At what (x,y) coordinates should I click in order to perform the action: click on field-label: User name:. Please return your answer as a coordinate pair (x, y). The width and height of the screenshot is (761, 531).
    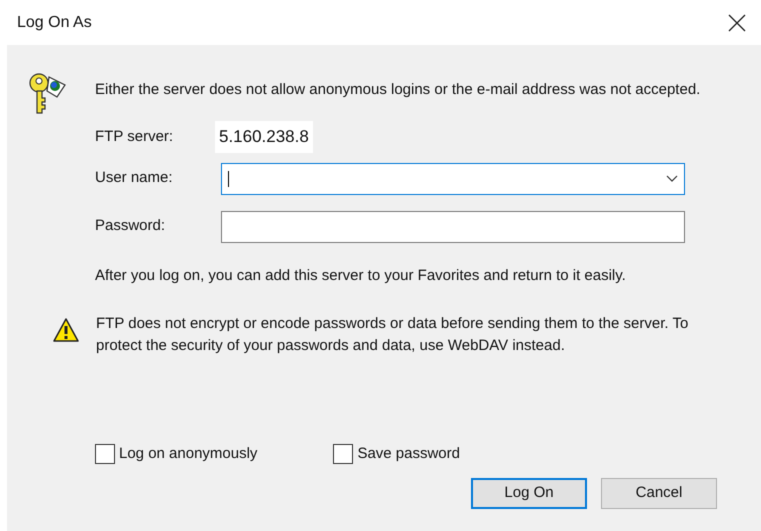
    Looking at the image, I should click on (134, 178).